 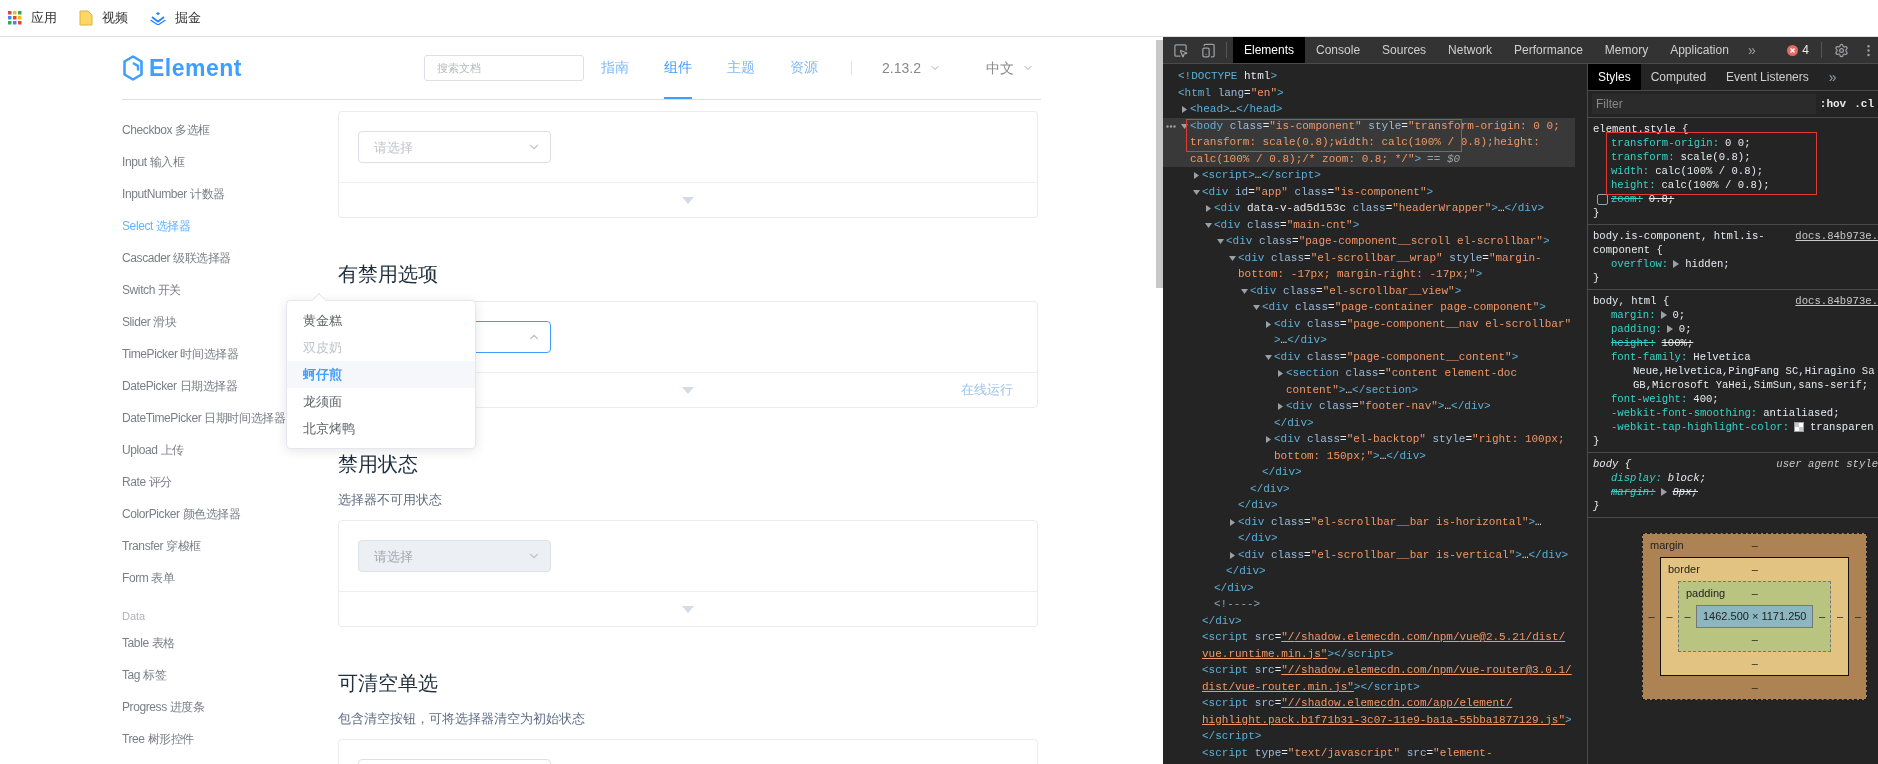 I want to click on color-swatch-icon, so click(x=1799, y=427).